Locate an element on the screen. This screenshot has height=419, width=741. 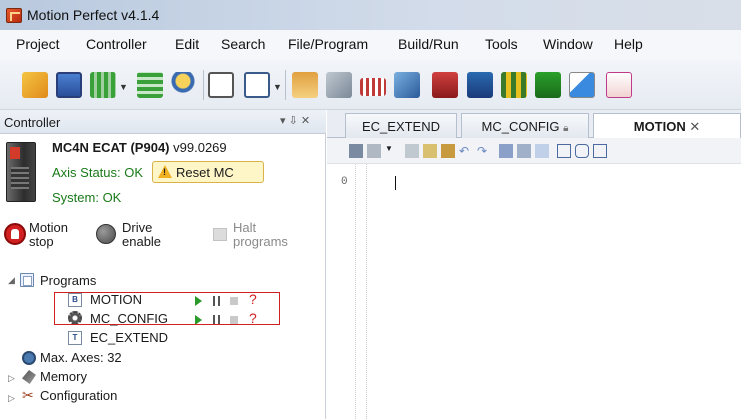
open-project-icon is located at coordinates (35, 85).